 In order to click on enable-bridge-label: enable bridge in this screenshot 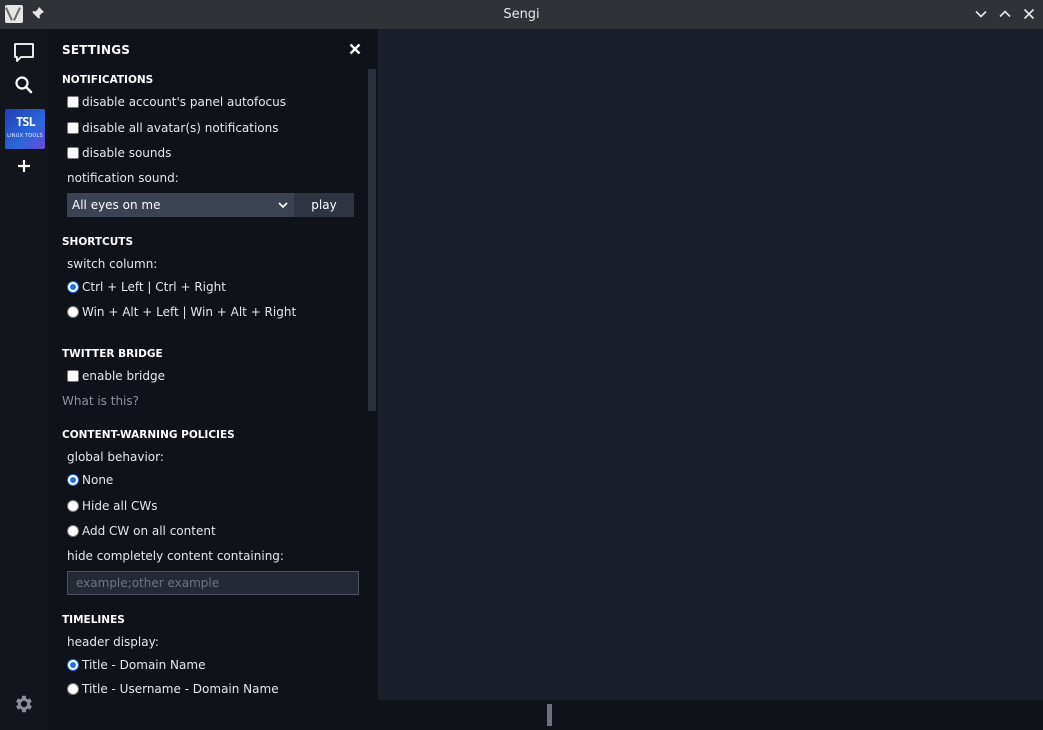, I will do `click(123, 376)`.